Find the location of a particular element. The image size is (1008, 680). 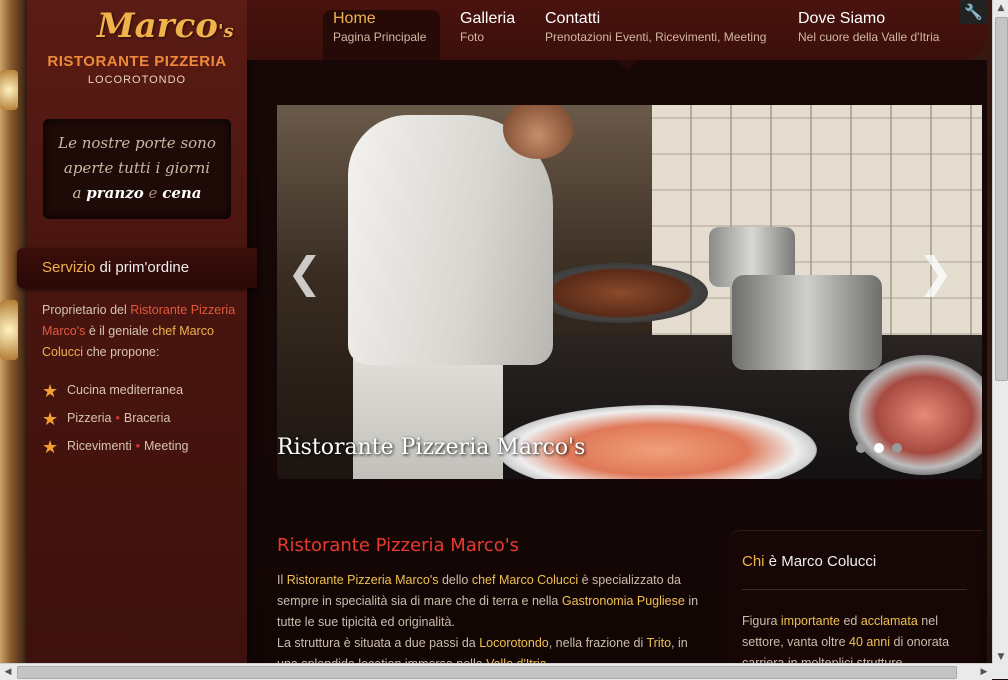

scrollbar-corner is located at coordinates (1000, 671).